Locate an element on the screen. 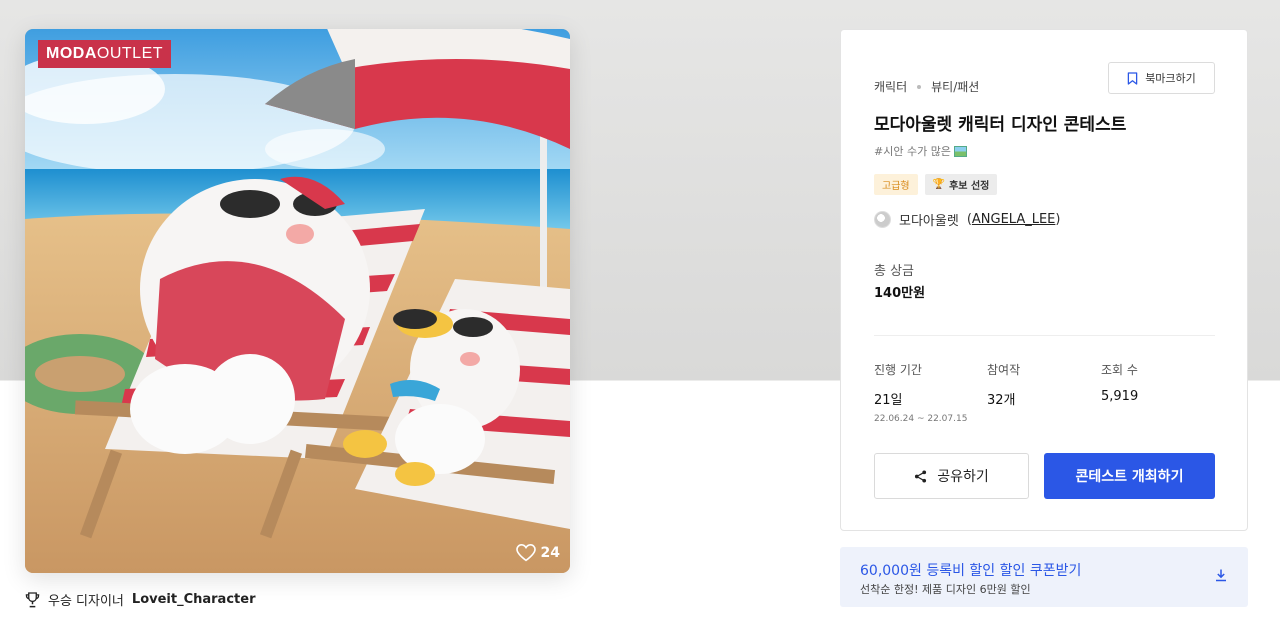 The image size is (1280, 623). hashtag-text: #시안 수가 많은 is located at coordinates (912, 151).